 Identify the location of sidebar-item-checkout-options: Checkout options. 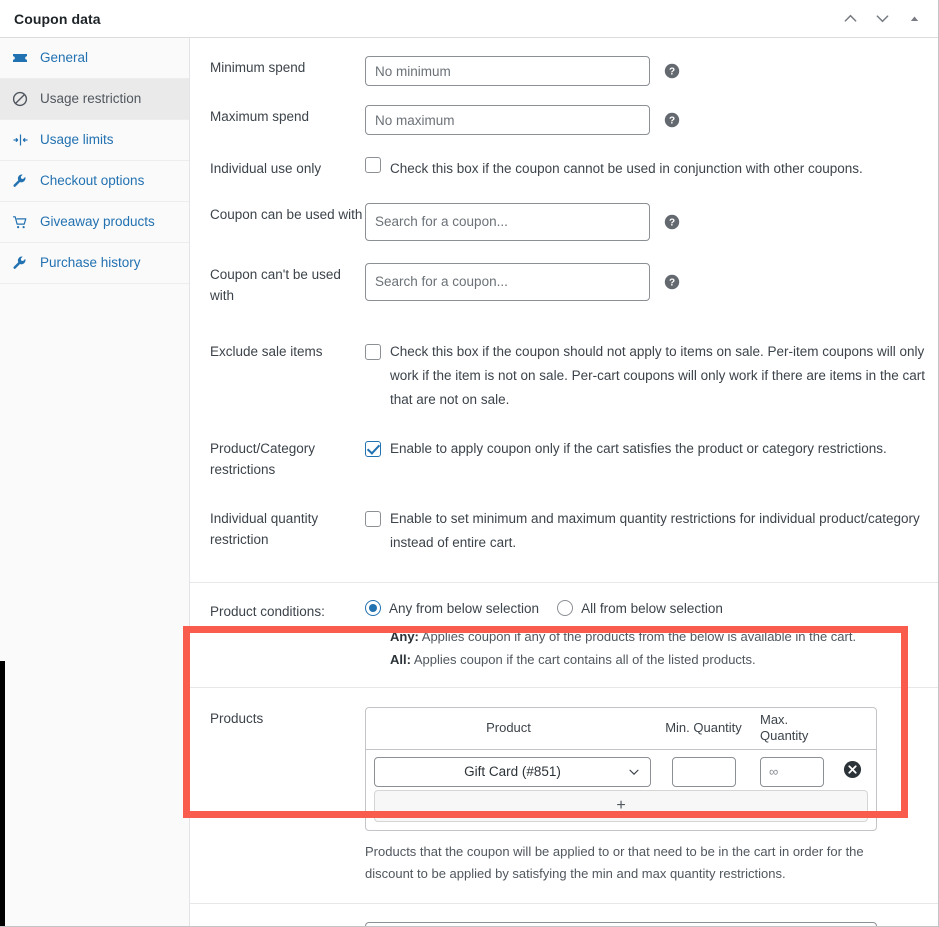
(94, 181).